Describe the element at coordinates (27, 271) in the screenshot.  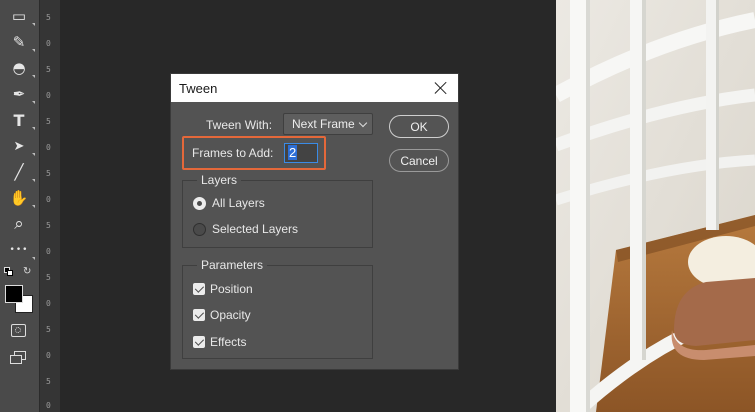
I see `swap-colors-icon: ↻` at that location.